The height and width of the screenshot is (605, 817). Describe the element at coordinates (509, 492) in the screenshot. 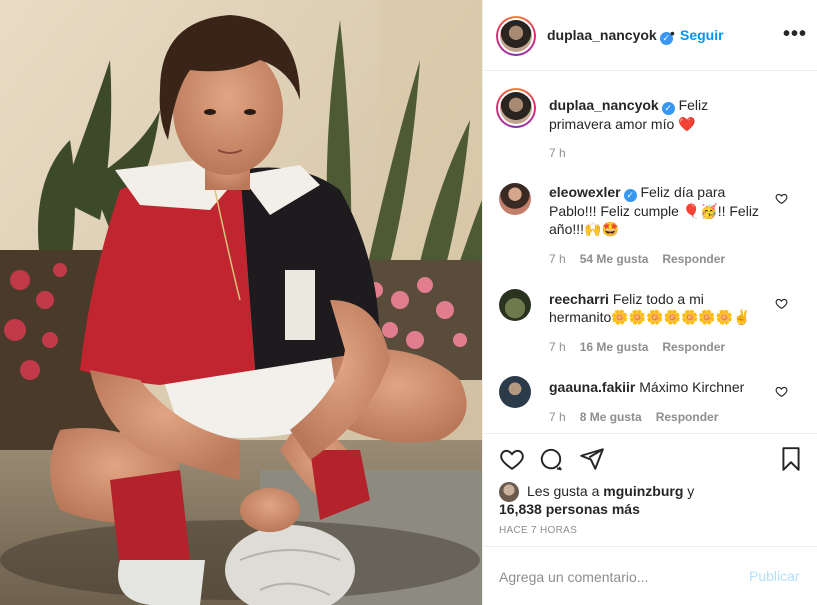

I see `liker-avatar` at that location.